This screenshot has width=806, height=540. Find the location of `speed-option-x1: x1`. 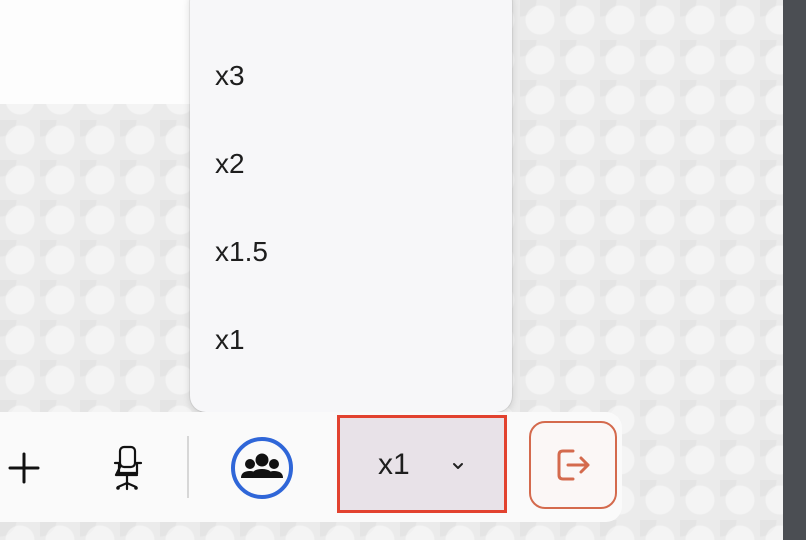

speed-option-x1: x1 is located at coordinates (345, 340).